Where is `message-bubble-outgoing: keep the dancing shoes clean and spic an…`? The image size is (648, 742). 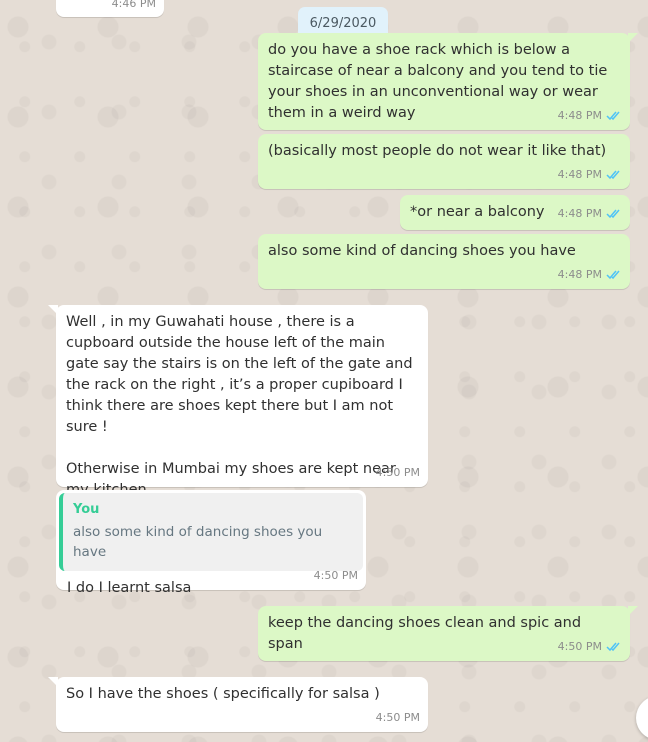 message-bubble-outgoing: keep the dancing shoes clean and spic an… is located at coordinates (448, 633).